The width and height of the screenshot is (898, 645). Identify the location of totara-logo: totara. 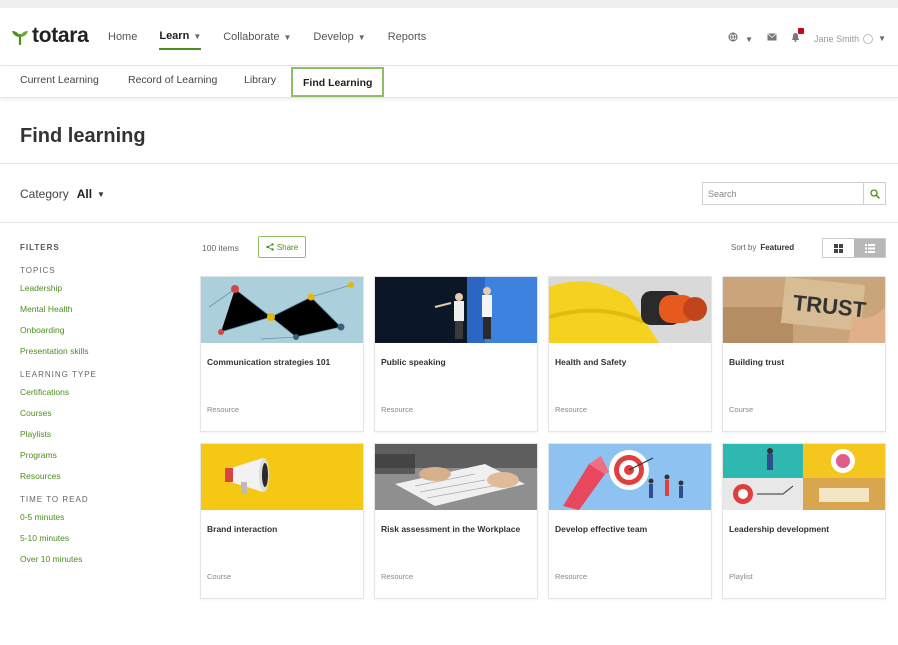
(49, 36).